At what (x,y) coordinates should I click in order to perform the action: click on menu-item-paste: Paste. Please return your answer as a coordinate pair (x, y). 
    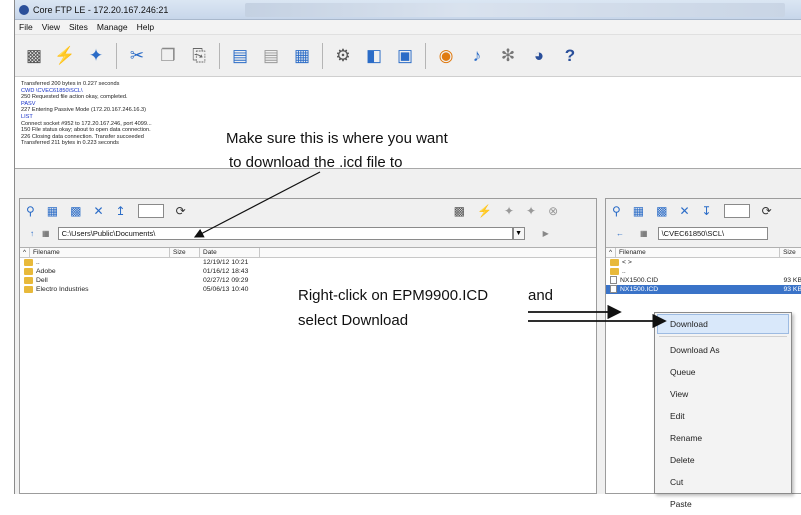
    Looking at the image, I should click on (723, 504).